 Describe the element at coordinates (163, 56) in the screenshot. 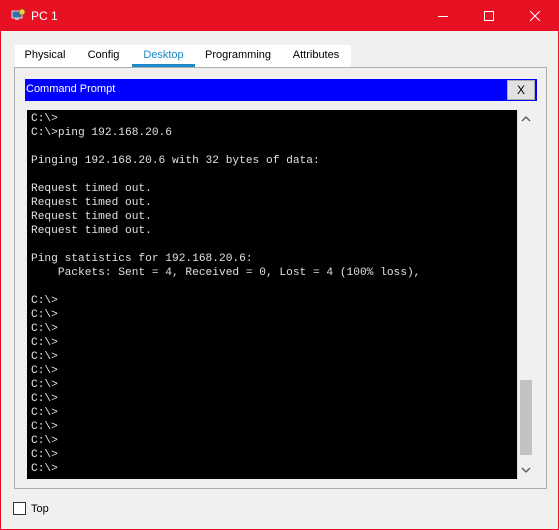

I see `tab-desktop: Desktop` at that location.